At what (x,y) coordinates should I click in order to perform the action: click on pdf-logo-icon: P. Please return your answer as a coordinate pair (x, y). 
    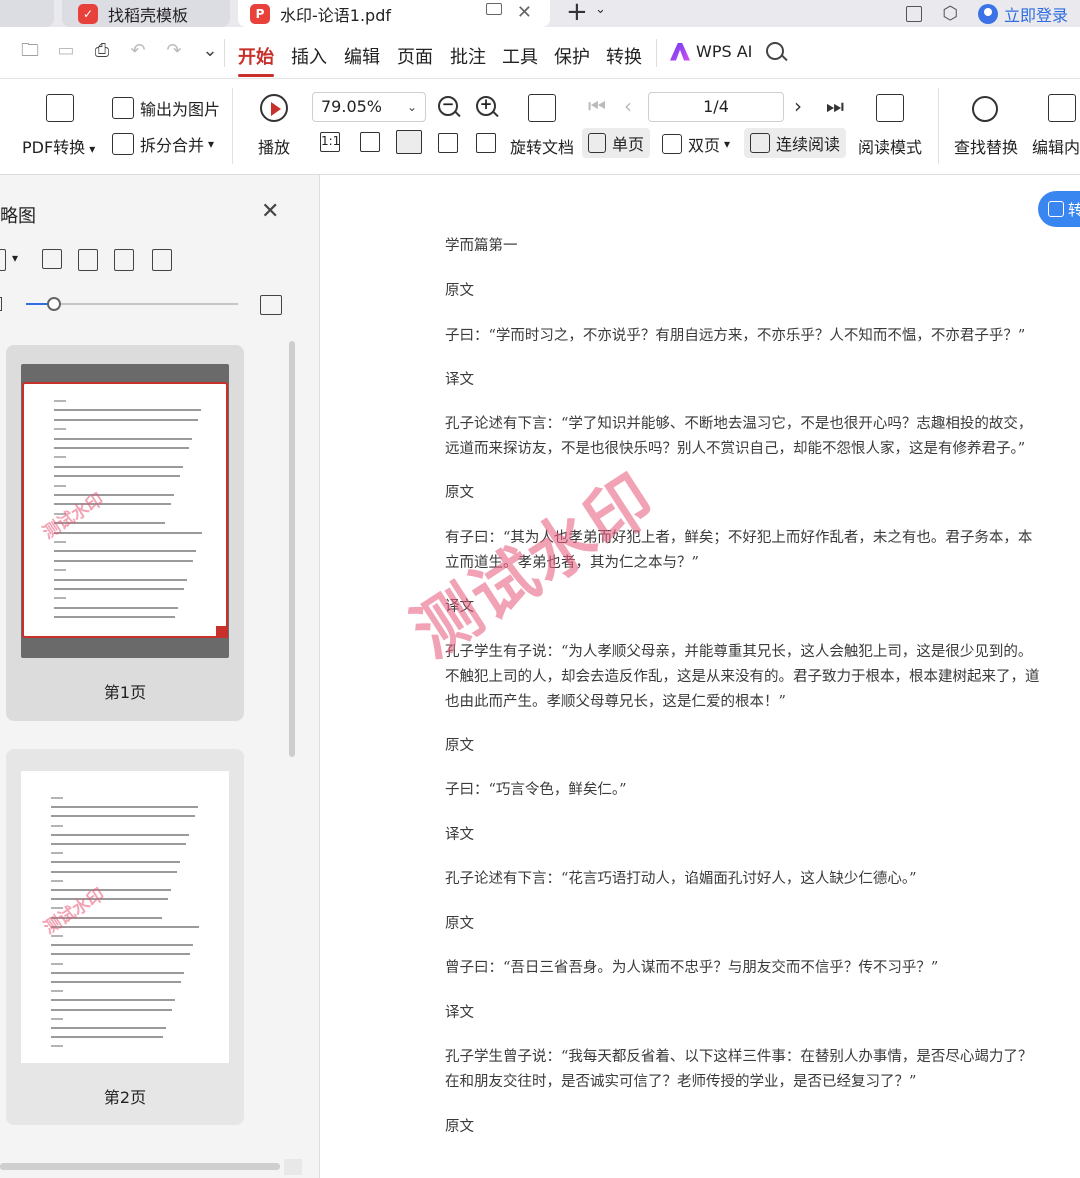
    Looking at the image, I should click on (260, 13).